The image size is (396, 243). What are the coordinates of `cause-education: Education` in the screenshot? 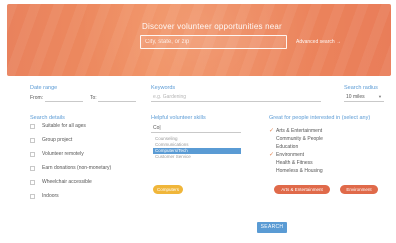 It's located at (283, 146).